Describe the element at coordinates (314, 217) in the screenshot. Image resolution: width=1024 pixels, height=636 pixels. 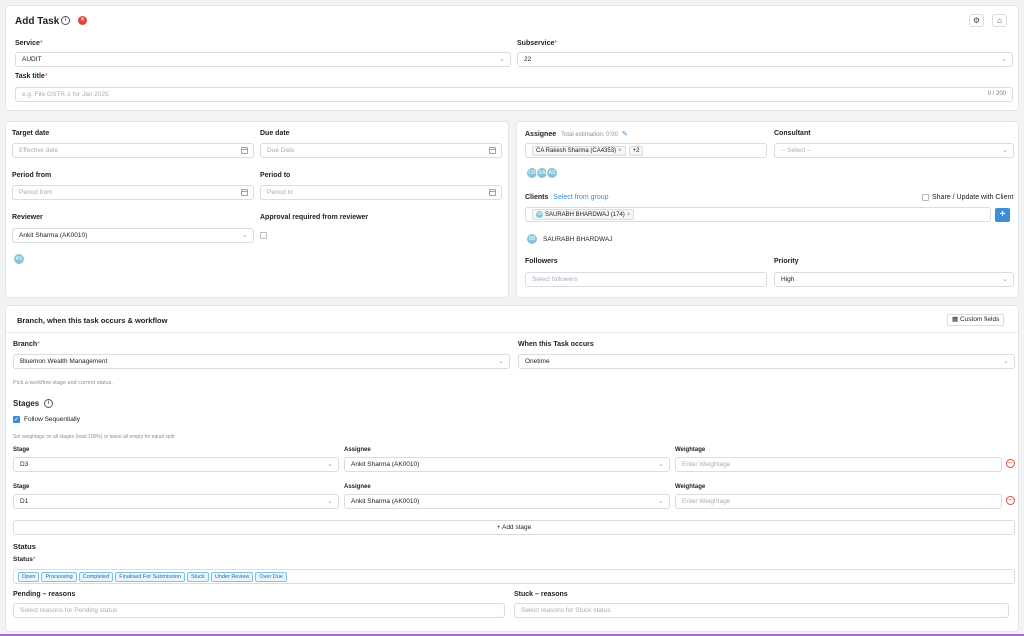
I see `approval-label: Approval required from reviewer` at that location.